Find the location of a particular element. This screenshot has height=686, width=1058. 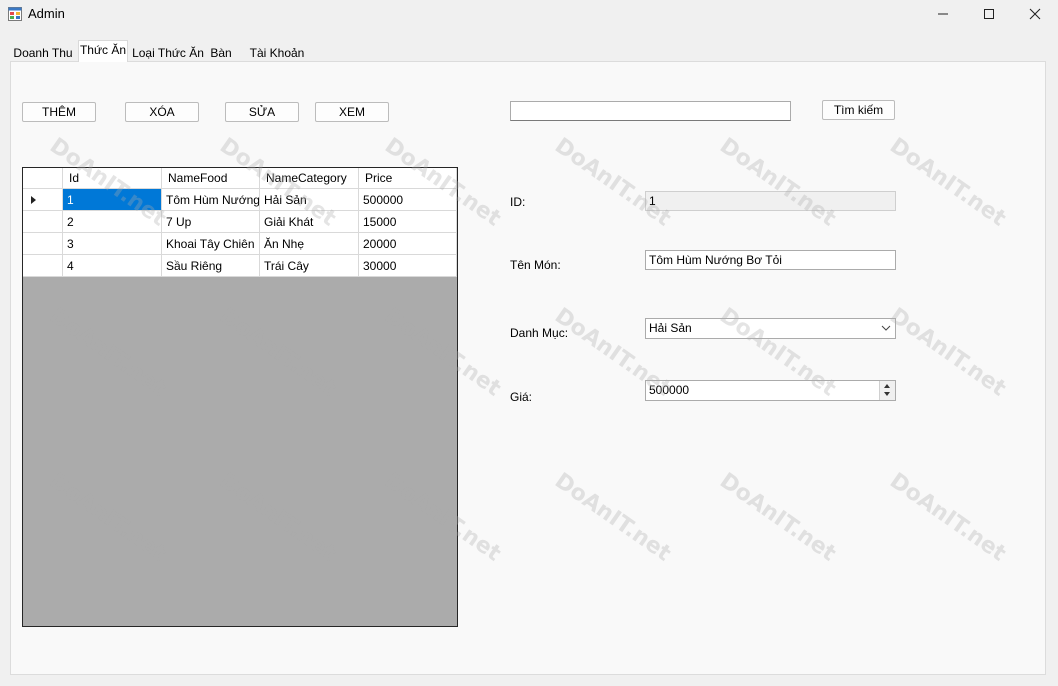

window-title: Admin is located at coordinates (46, 13).